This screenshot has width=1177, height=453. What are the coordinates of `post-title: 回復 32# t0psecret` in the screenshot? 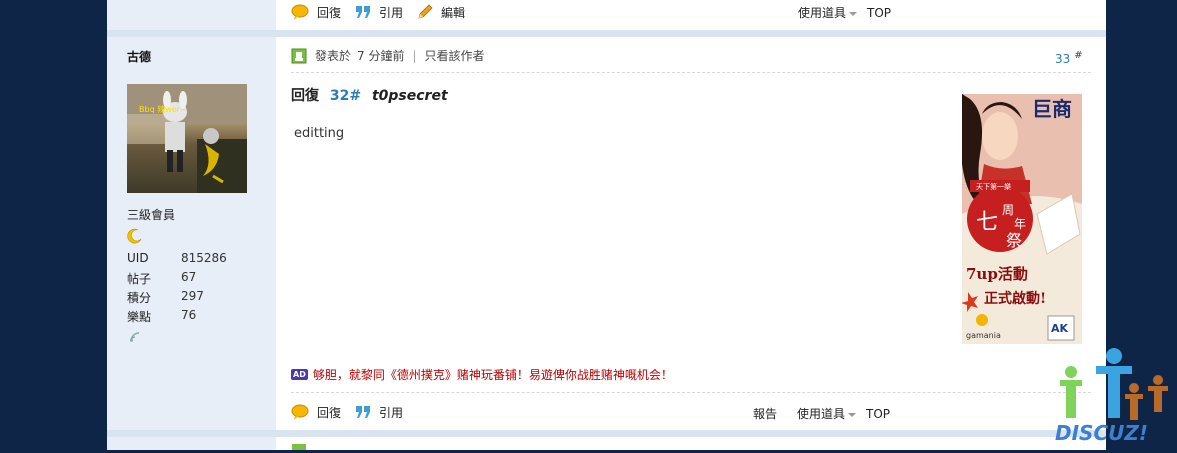 It's located at (369, 95).